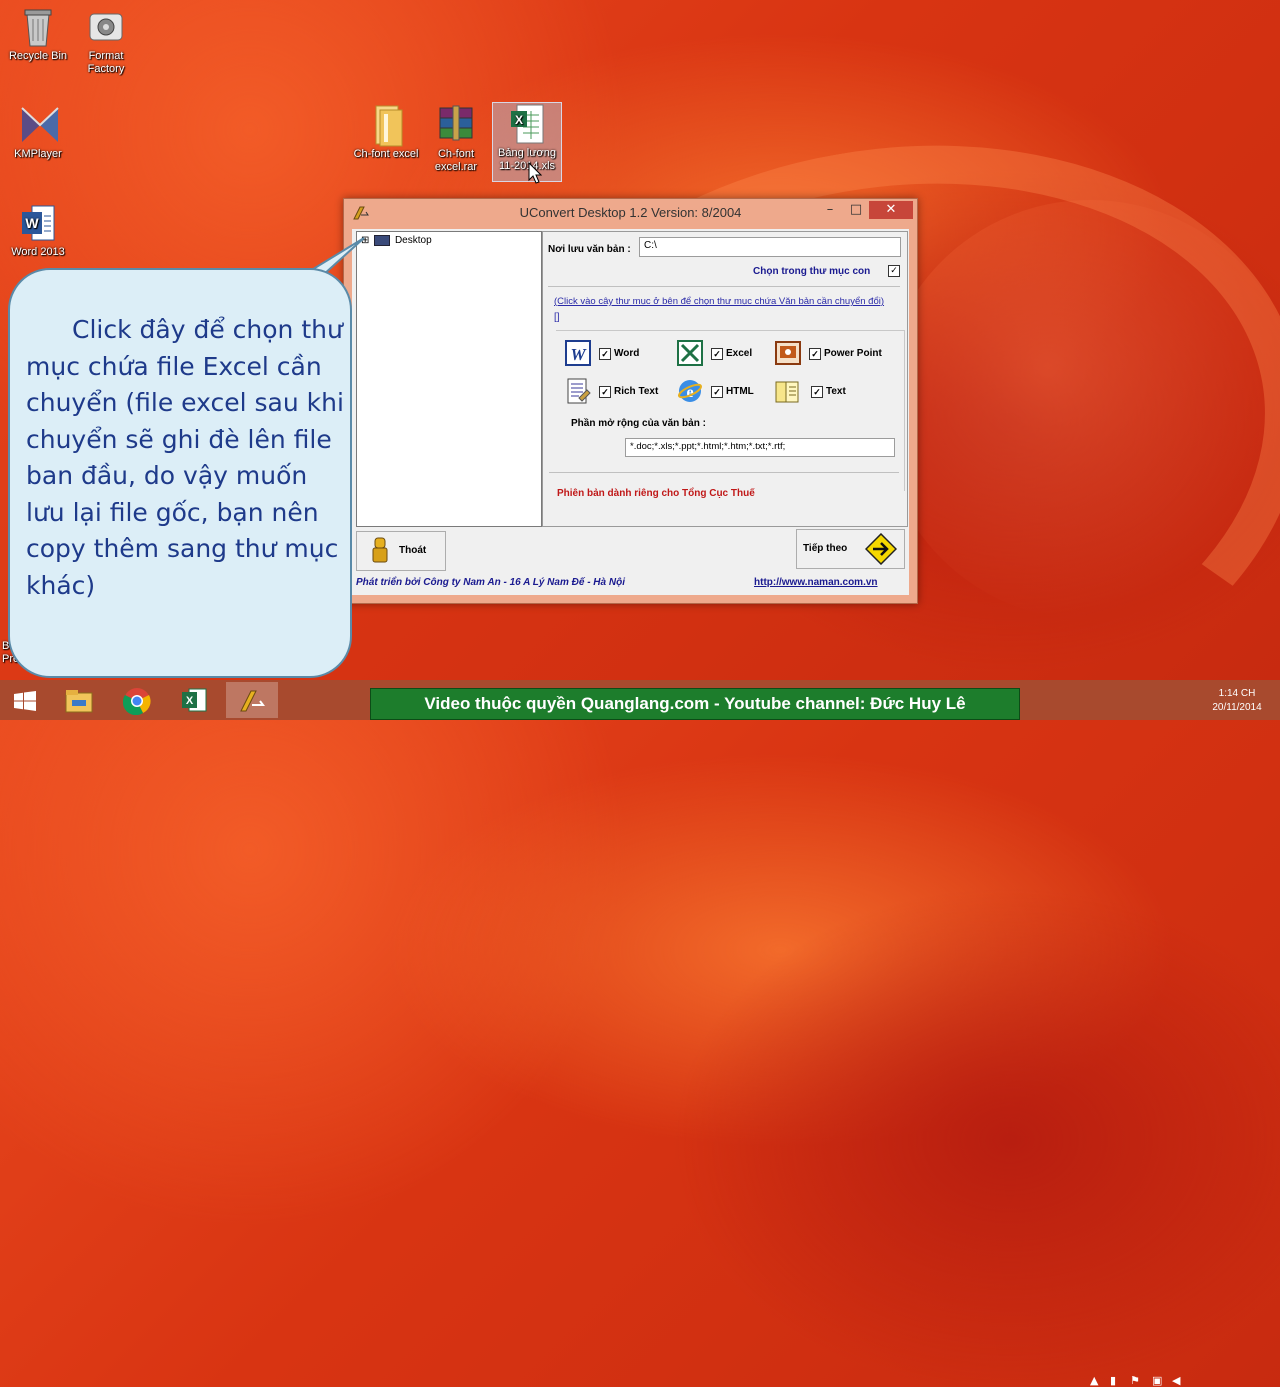 The height and width of the screenshot is (1387, 1280). Describe the element at coordinates (1080, 410) in the screenshot. I see `wallpaper-glow` at that location.